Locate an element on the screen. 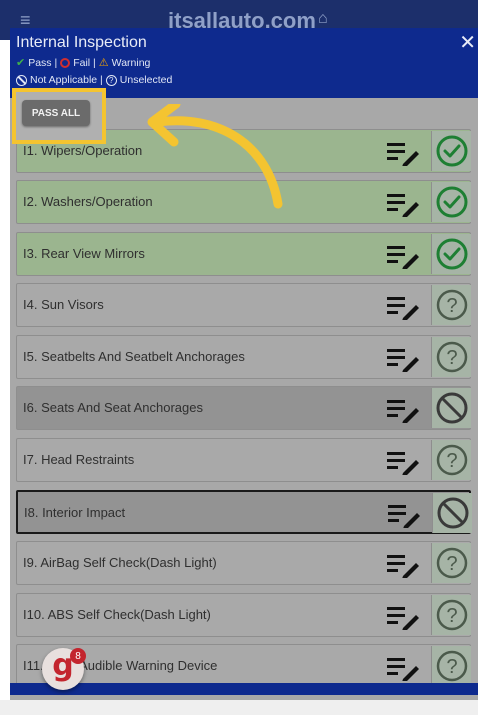 The height and width of the screenshot is (715, 478). inspection-item-label: I10. ABS Self Check(Dash Light) is located at coordinates (117, 614).